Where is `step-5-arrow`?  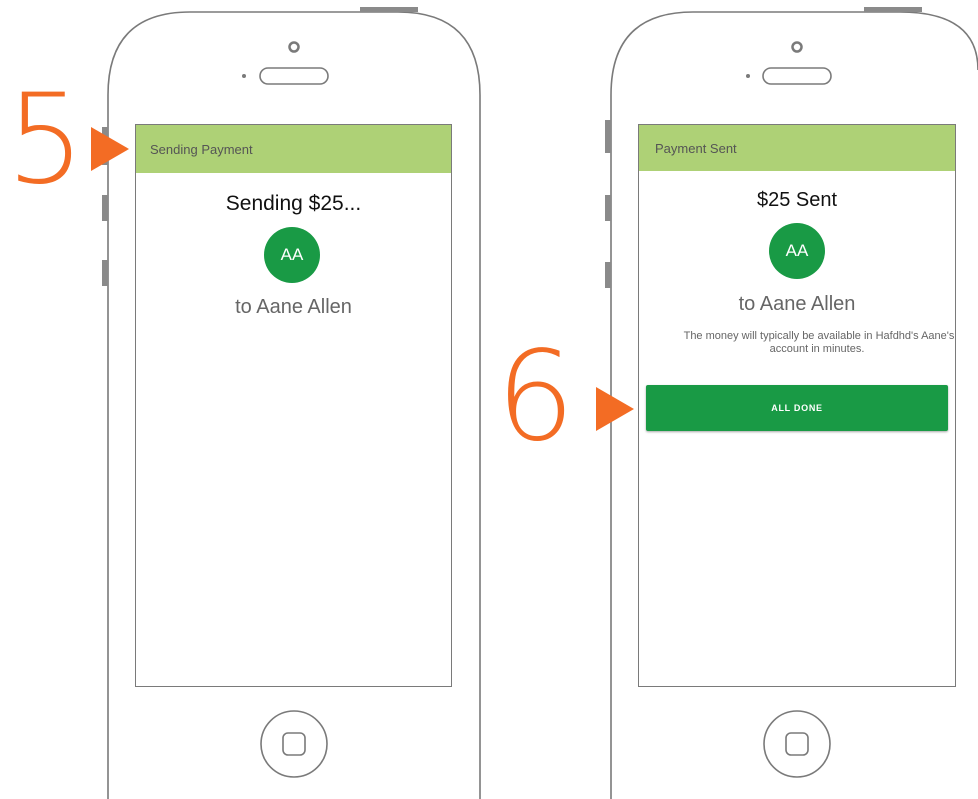 step-5-arrow is located at coordinates (110, 149).